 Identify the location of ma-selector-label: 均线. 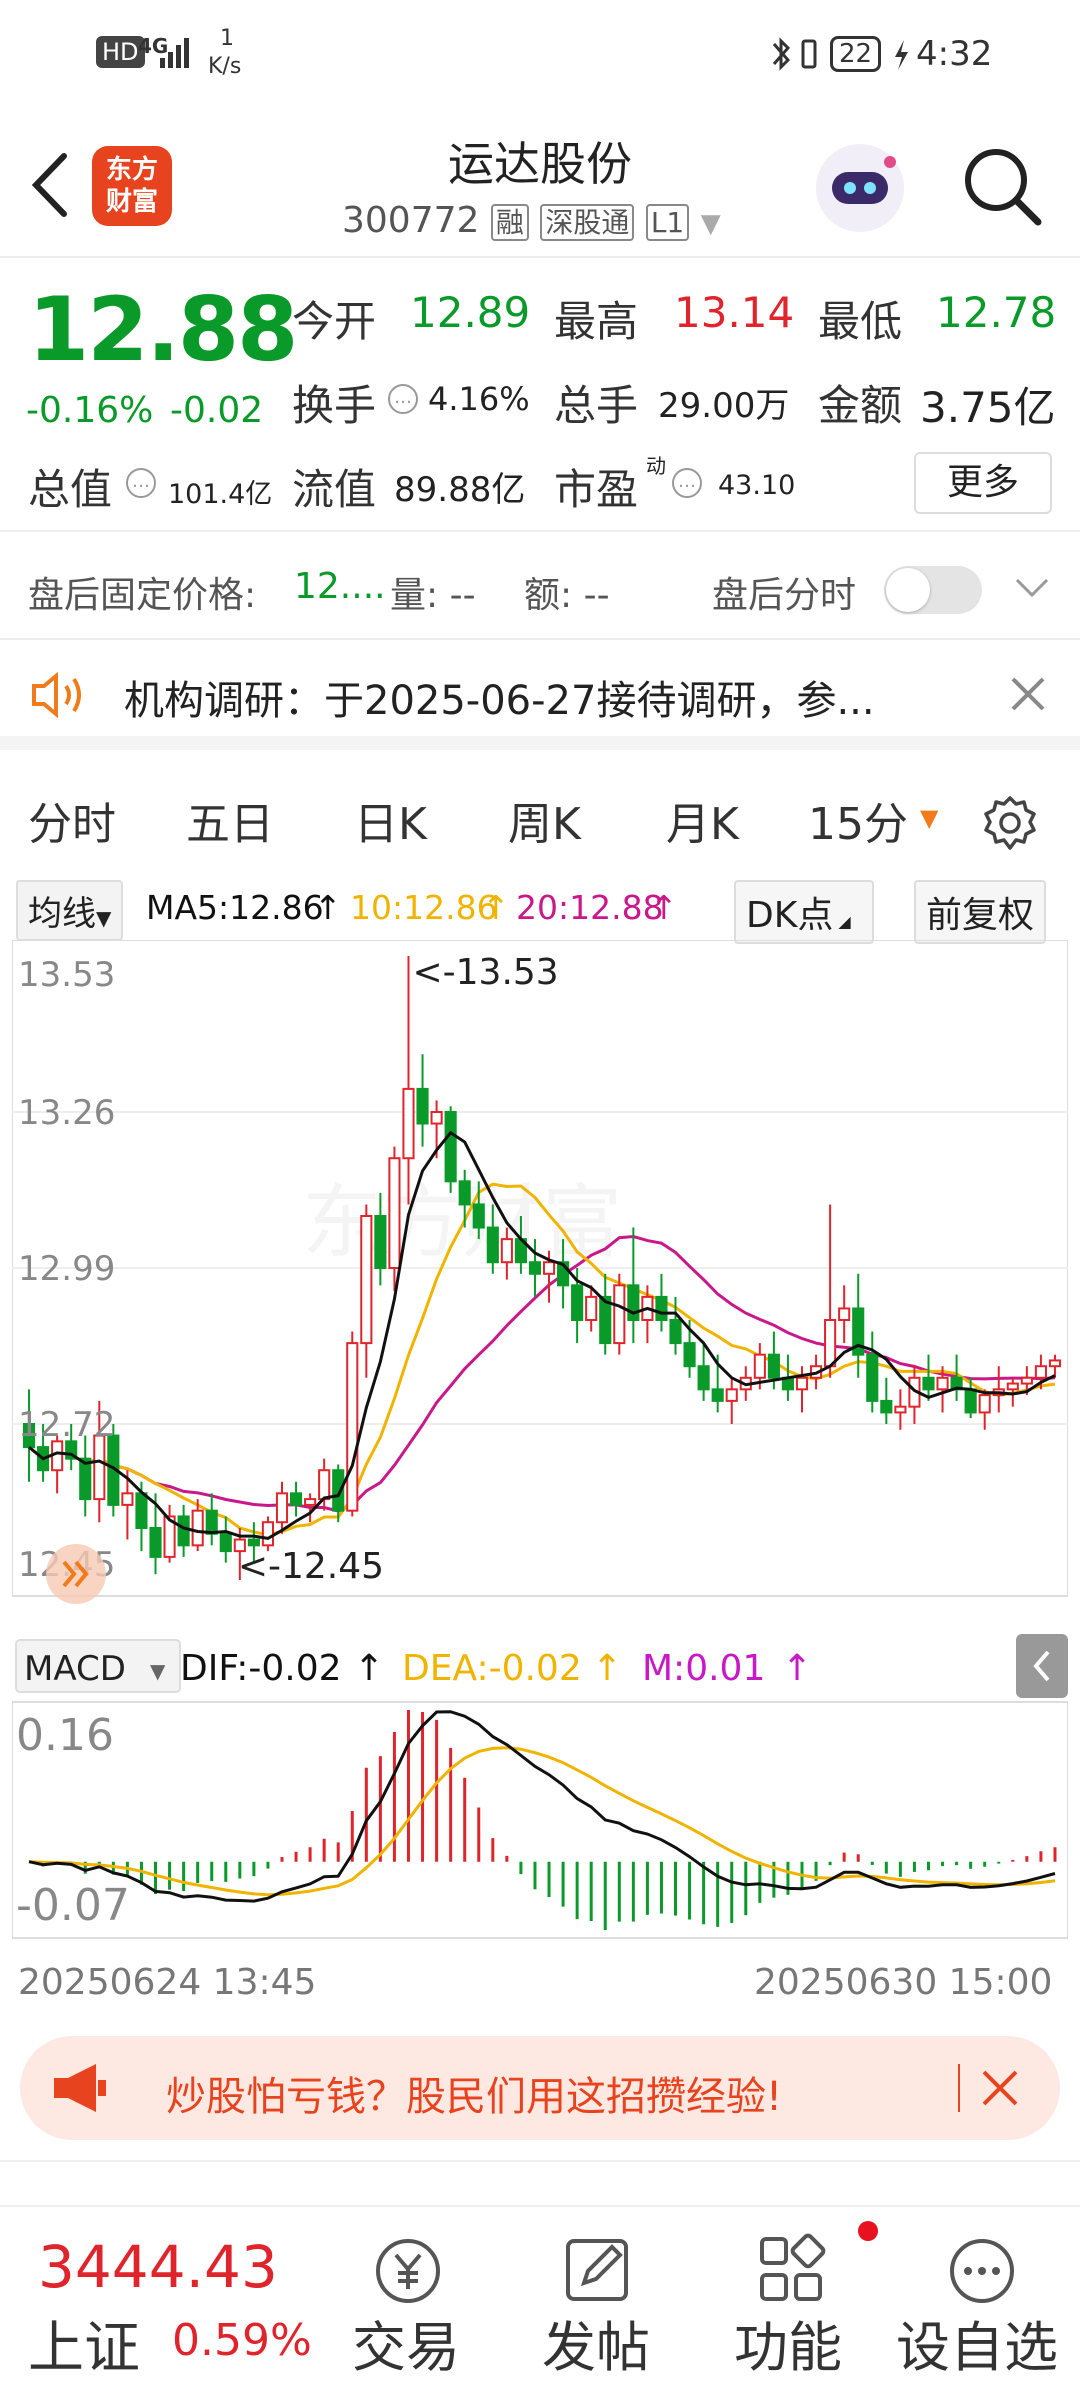
(62, 914).